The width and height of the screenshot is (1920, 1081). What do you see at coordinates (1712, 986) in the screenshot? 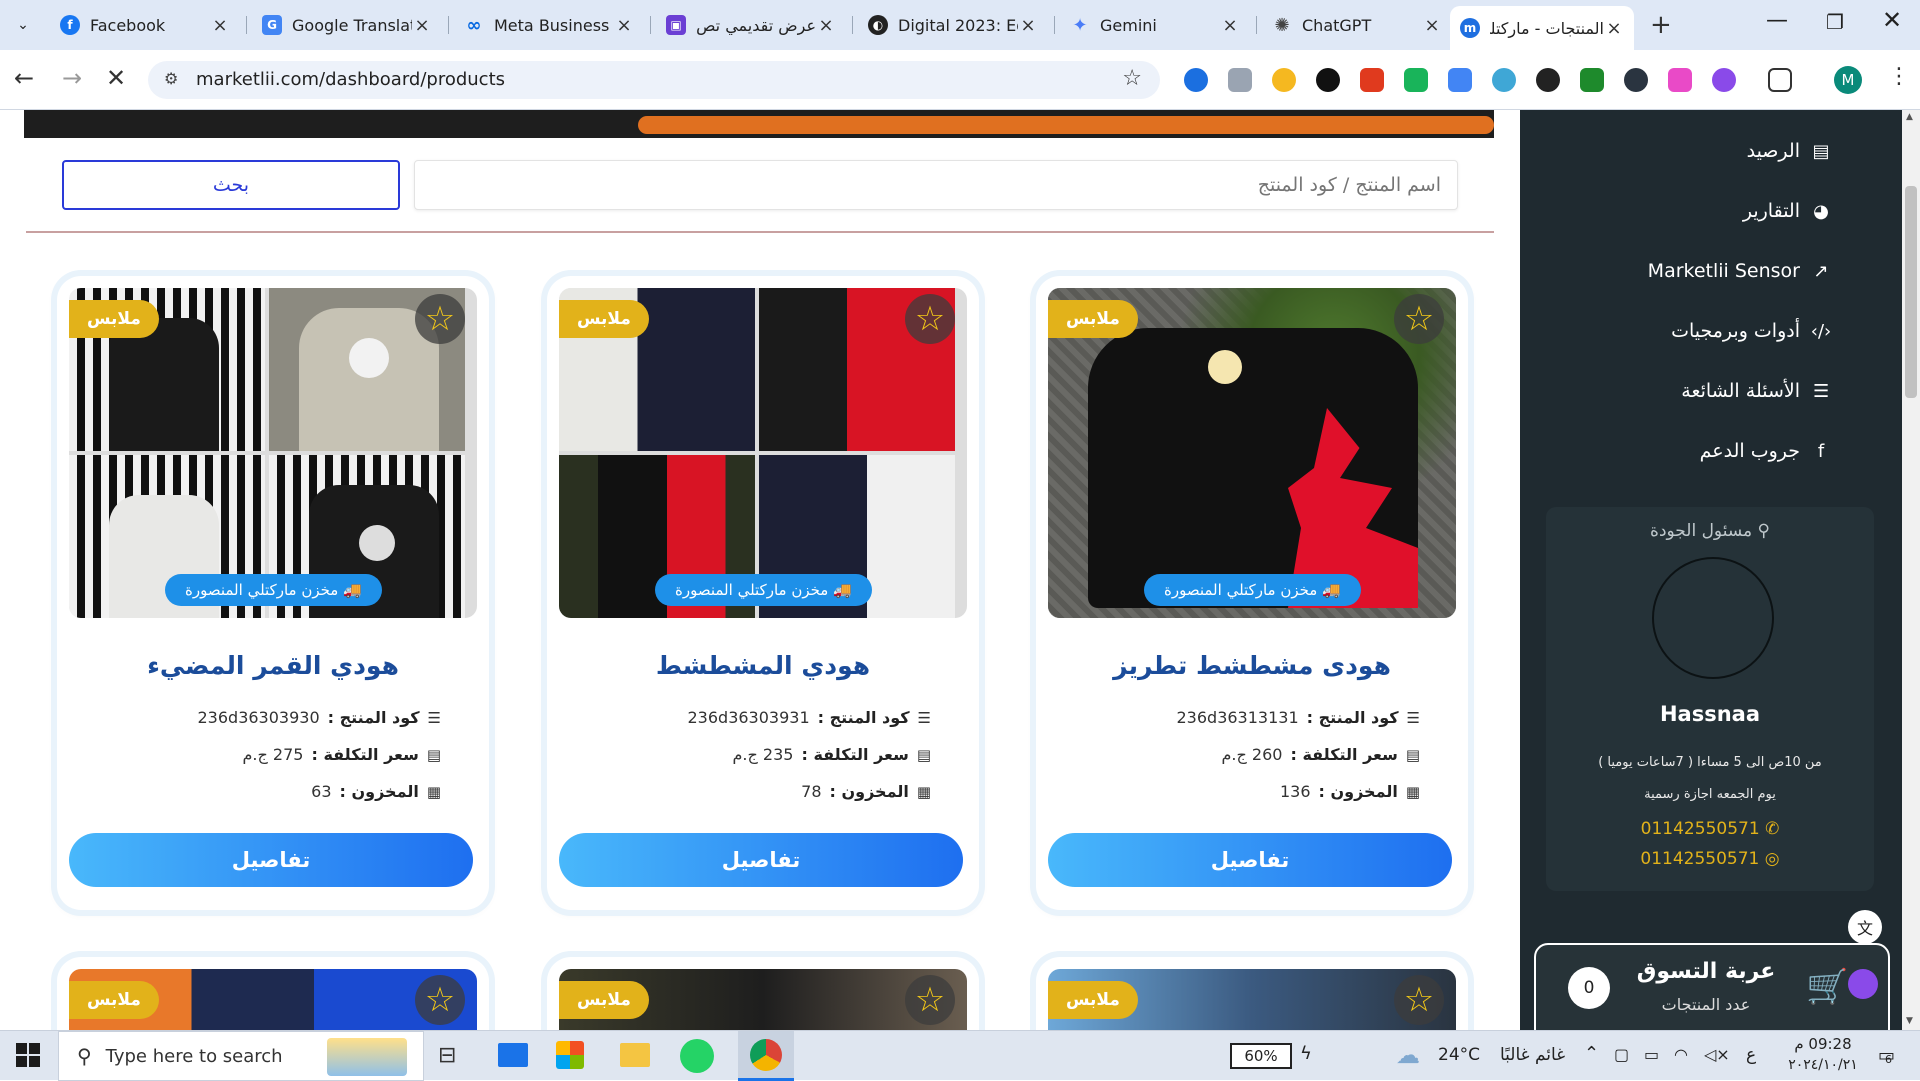
I see `shopping-cart-widget: 0 عربة التسوق عدد المنتجات 🛒` at bounding box center [1712, 986].